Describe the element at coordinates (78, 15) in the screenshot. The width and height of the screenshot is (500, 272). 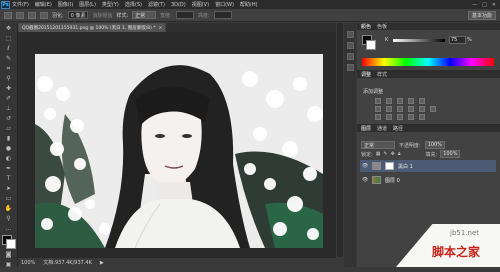
I see `feather-input: 0 像素` at that location.